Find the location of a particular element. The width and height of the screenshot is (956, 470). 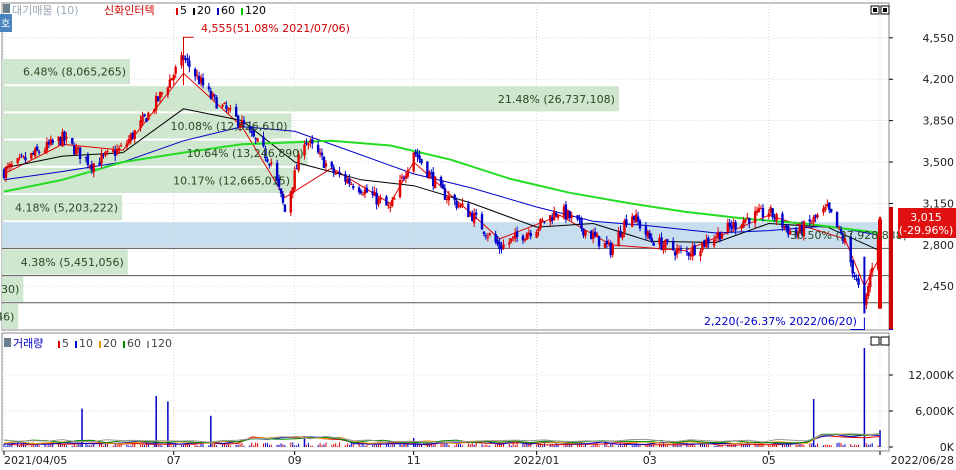

volume-ma-legend-label: 5 is located at coordinates (65, 343).